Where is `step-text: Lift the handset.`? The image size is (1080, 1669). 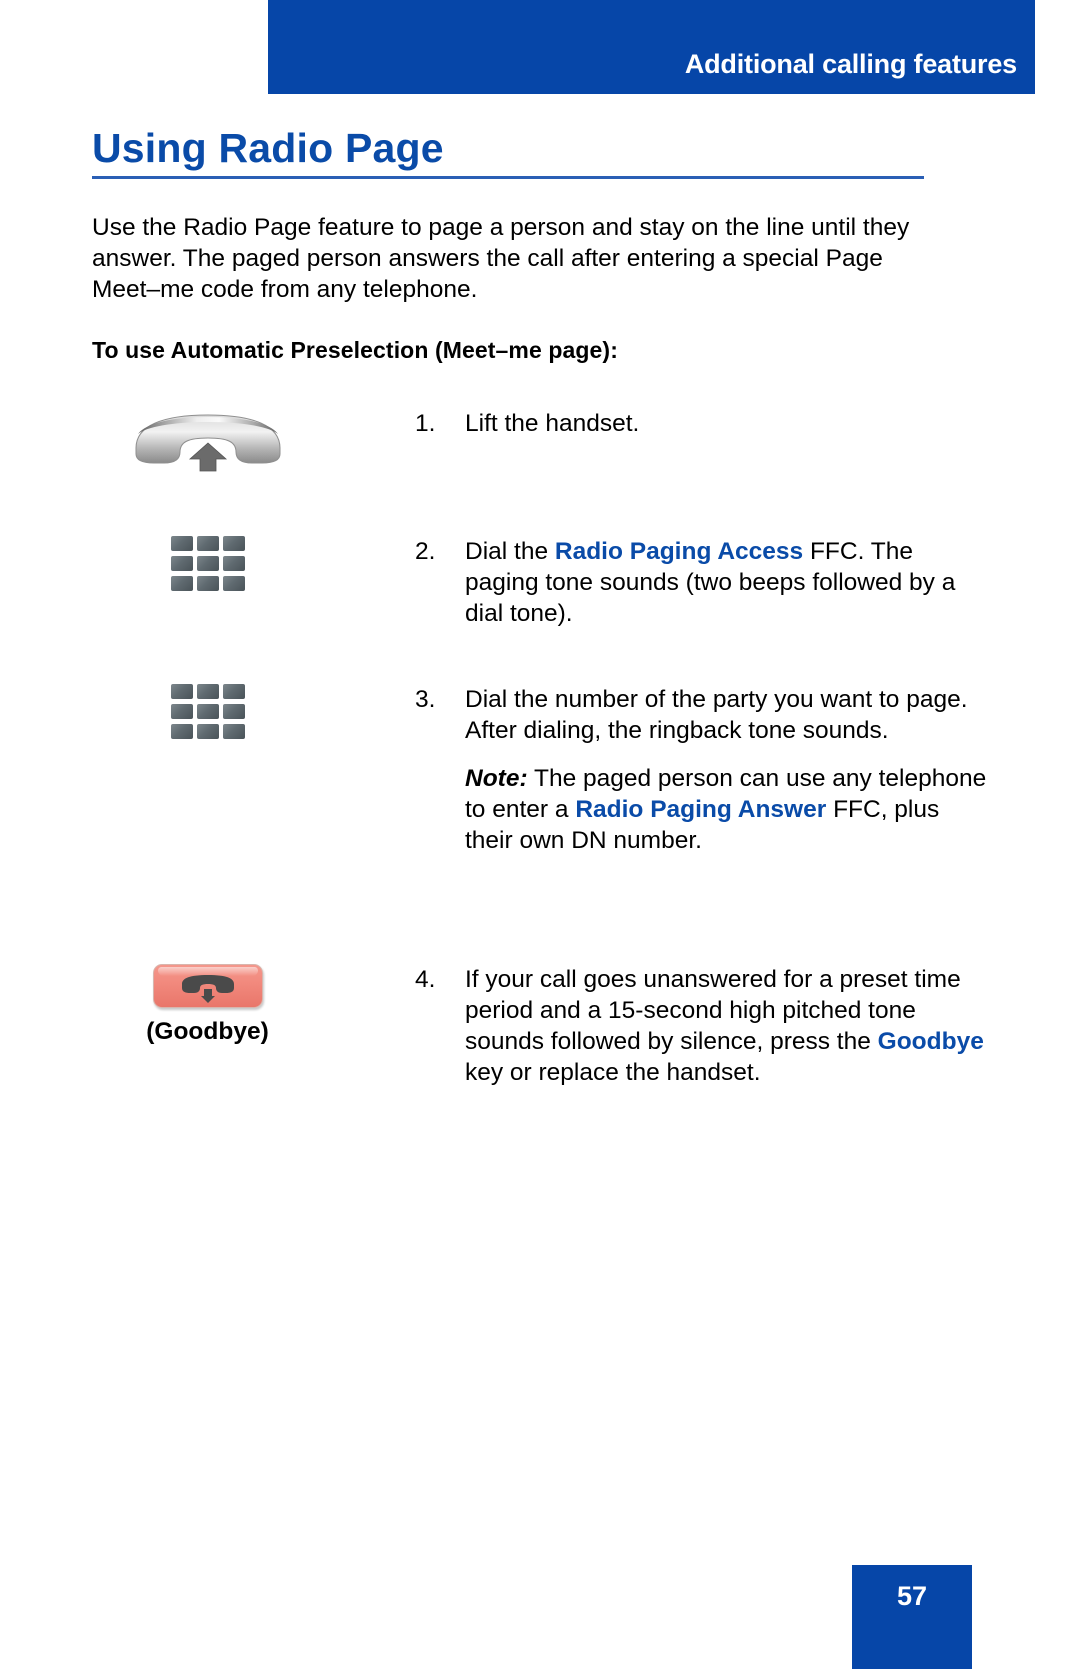 step-text: Lift the handset. is located at coordinates (772, 423).